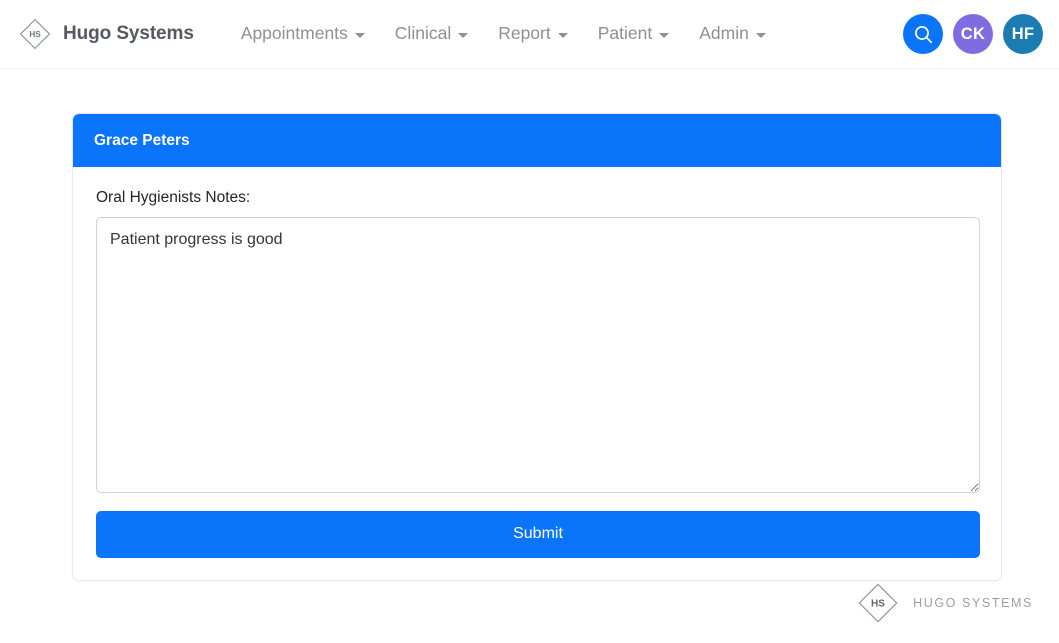  Describe the element at coordinates (173, 197) in the screenshot. I see `notes-label: Oral Hygienists Notes:` at that location.